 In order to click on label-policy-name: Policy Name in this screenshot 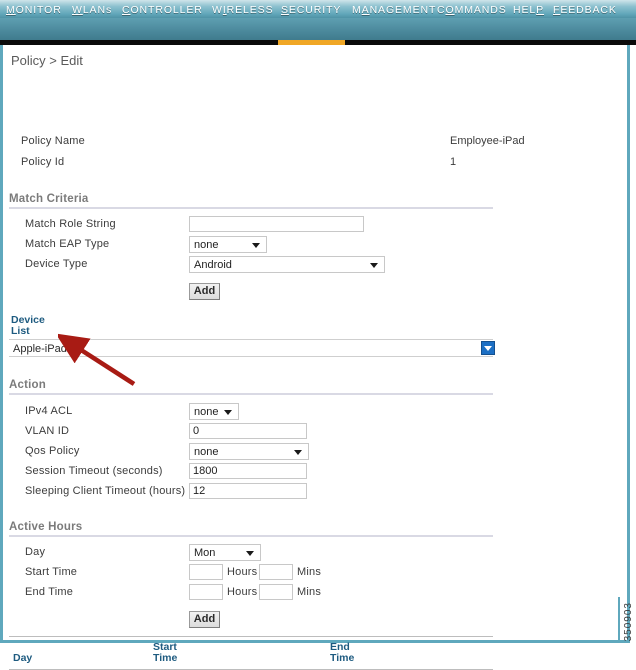, I will do `click(53, 141)`.